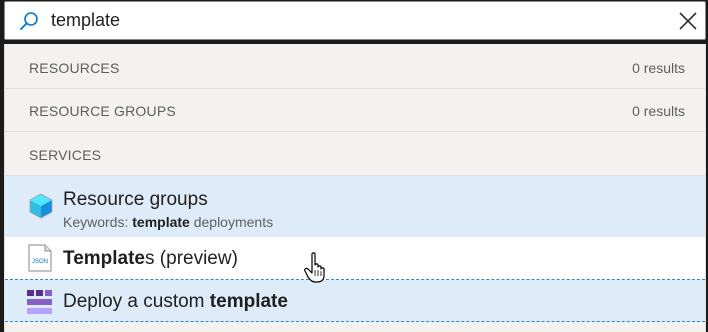 The image size is (708, 332). I want to click on item-title: Templates (preview), so click(150, 258).